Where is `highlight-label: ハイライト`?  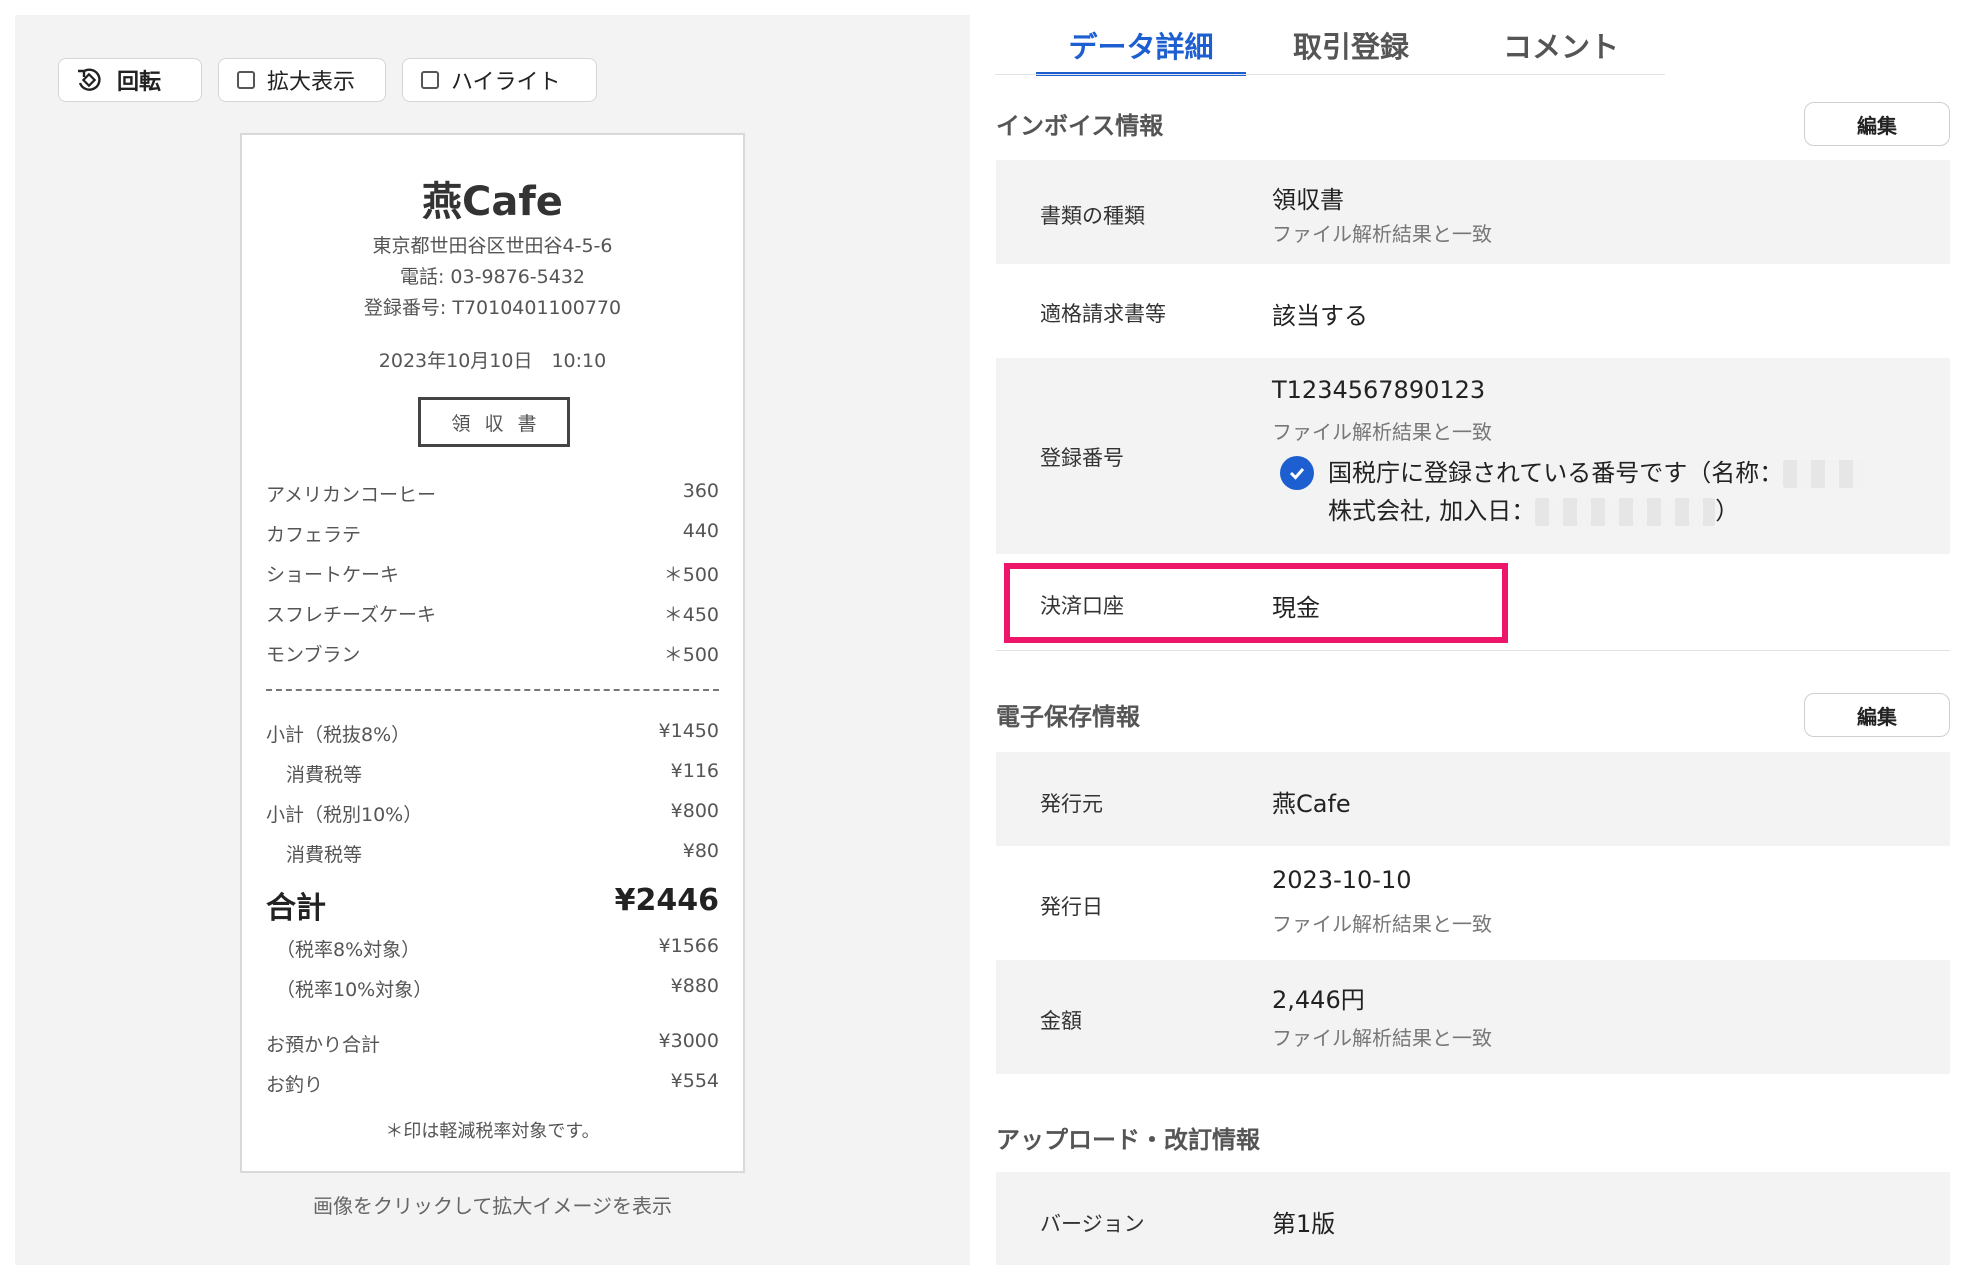 highlight-label: ハイライト is located at coordinates (506, 82).